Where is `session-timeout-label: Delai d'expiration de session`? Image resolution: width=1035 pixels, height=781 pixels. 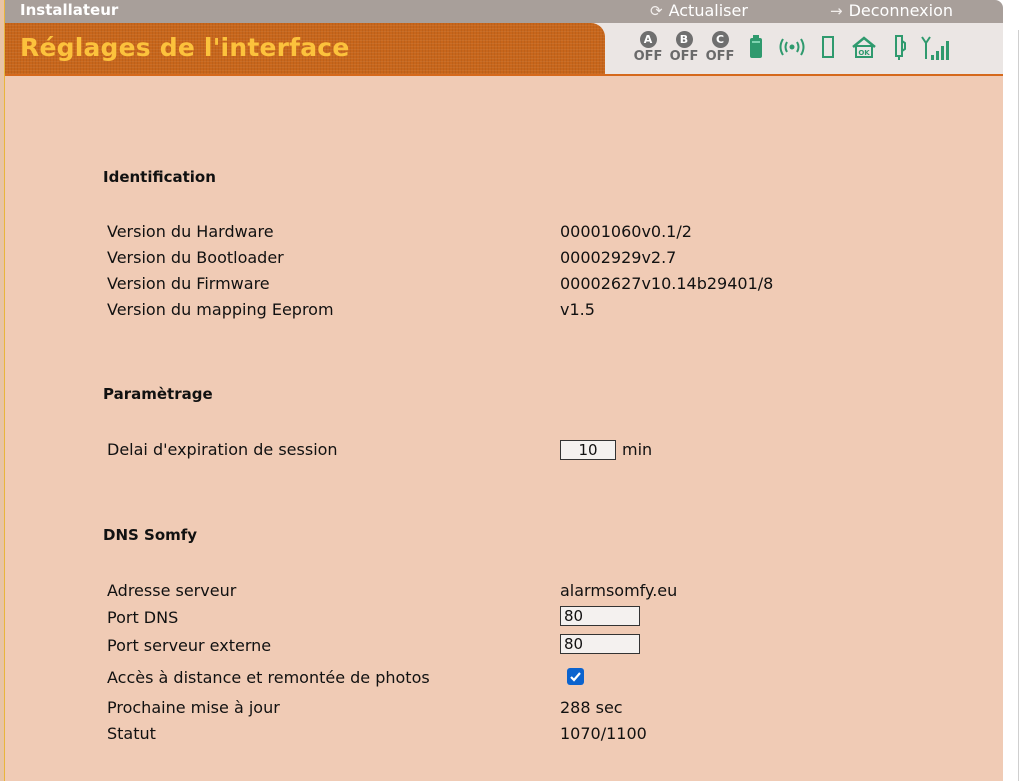 session-timeout-label: Delai d'expiration de session is located at coordinates (222, 449).